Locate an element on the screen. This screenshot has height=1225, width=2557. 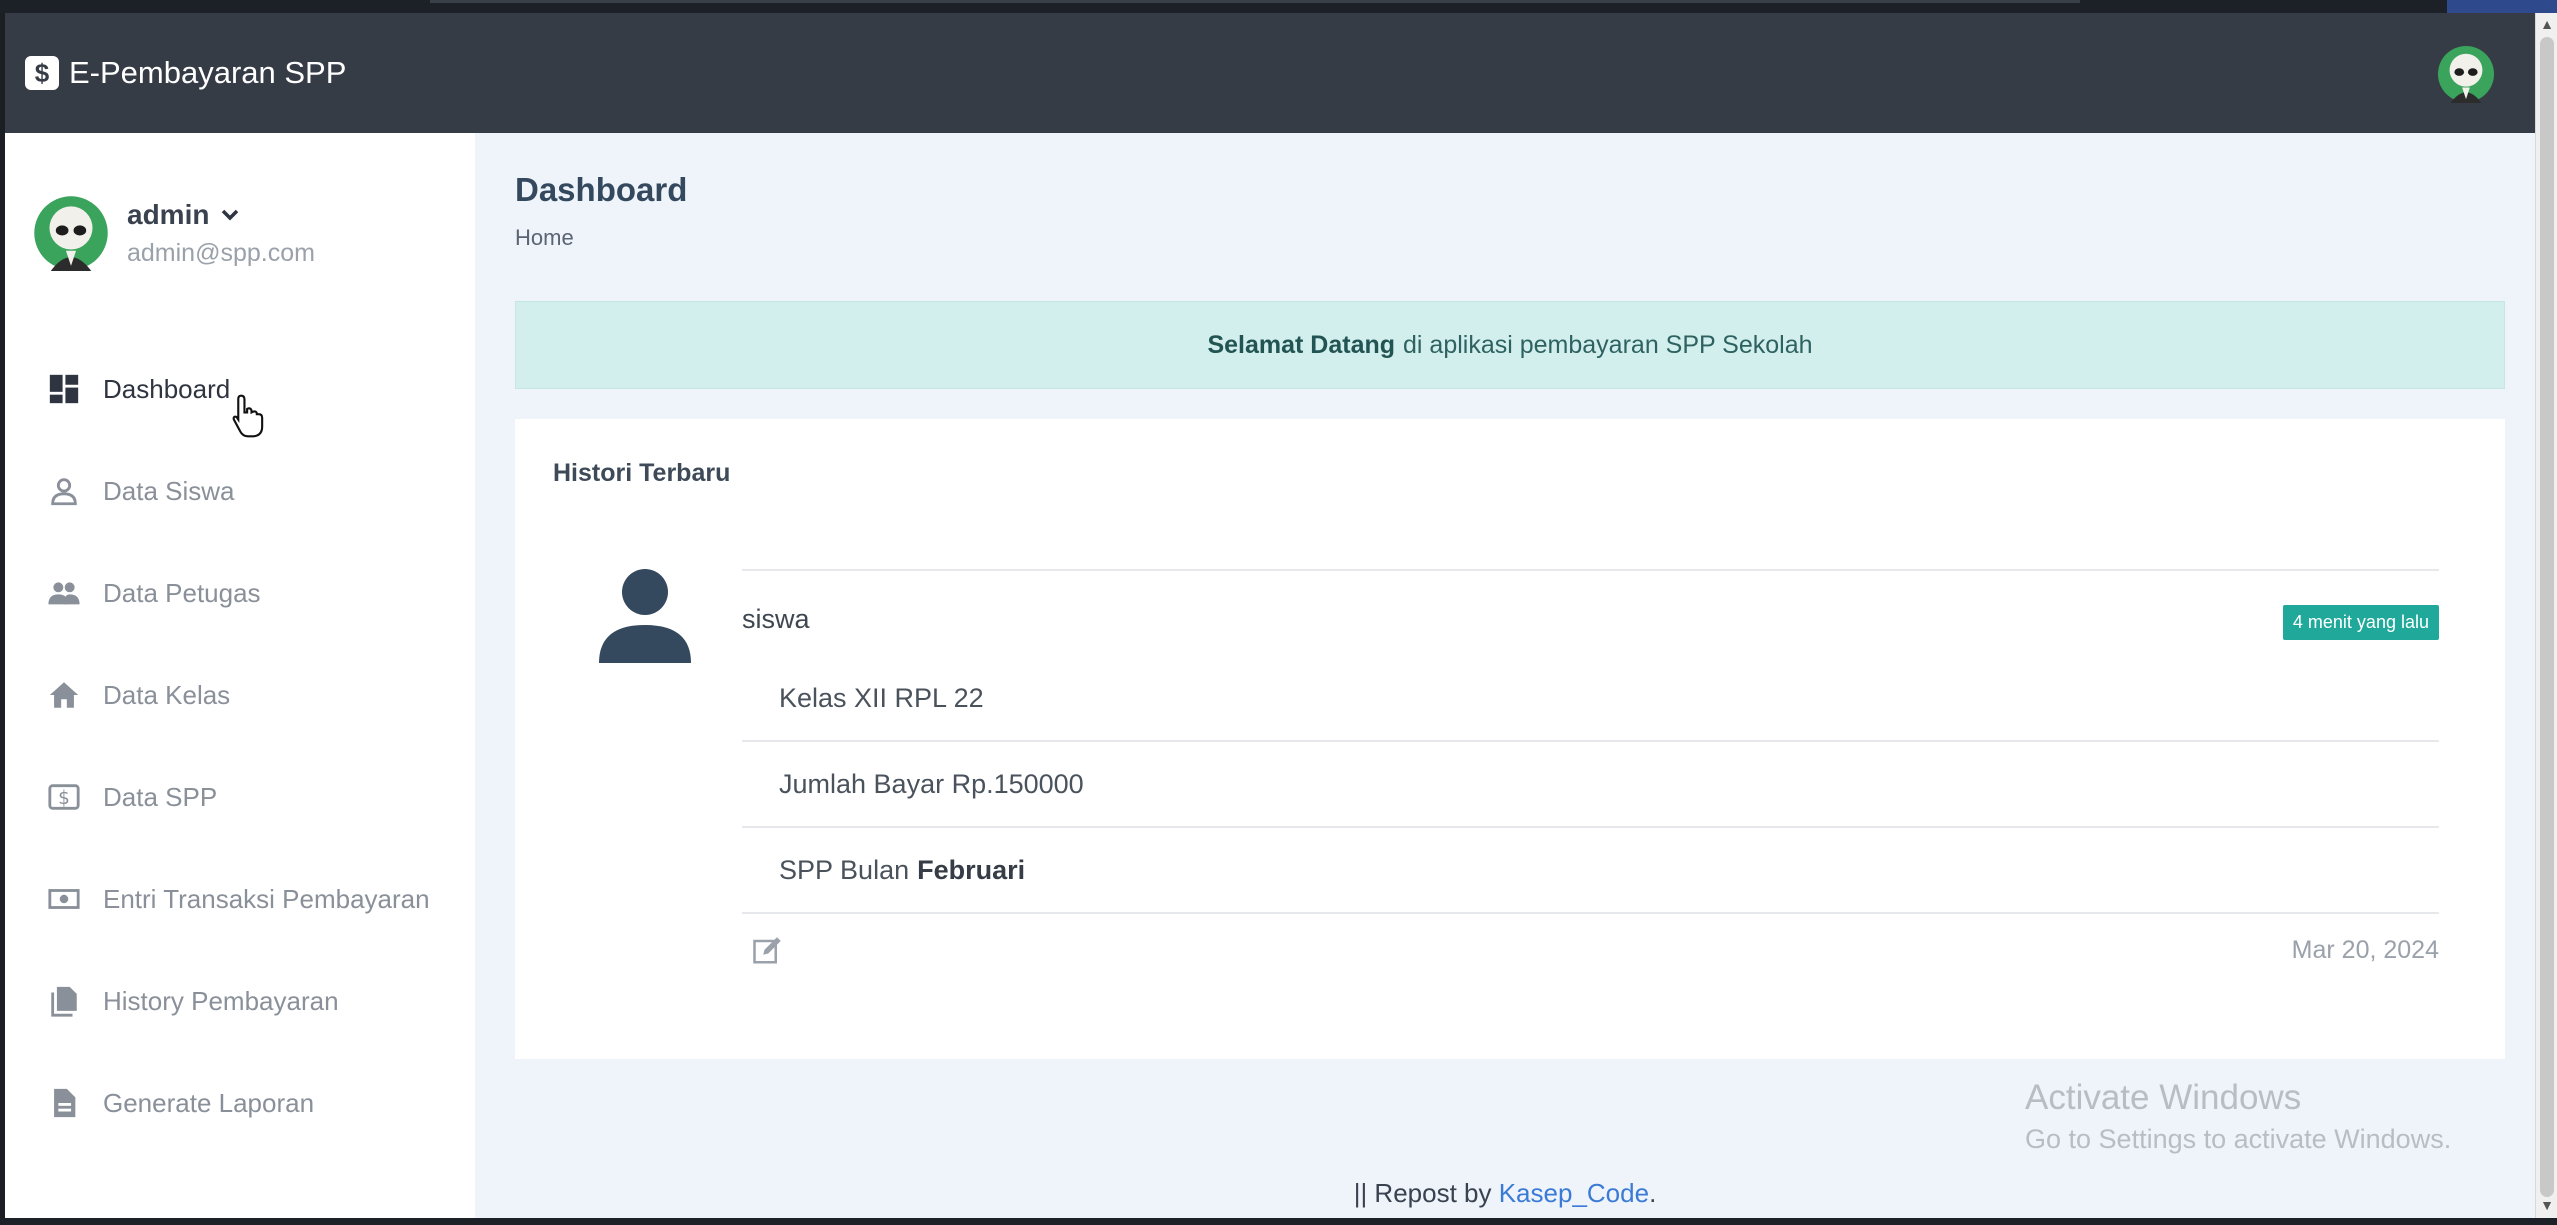
window-corner is located at coordinates (2502, 6).